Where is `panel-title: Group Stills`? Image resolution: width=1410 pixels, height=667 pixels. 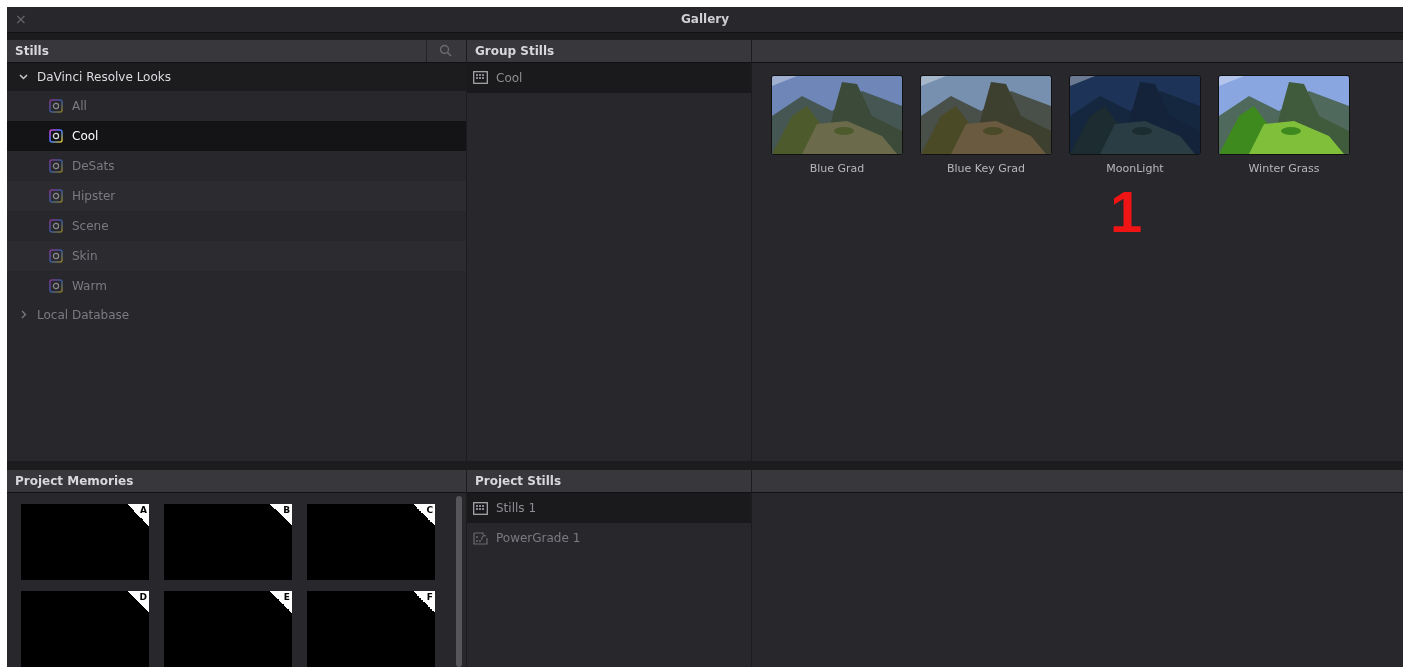 panel-title: Group Stills is located at coordinates (515, 50).